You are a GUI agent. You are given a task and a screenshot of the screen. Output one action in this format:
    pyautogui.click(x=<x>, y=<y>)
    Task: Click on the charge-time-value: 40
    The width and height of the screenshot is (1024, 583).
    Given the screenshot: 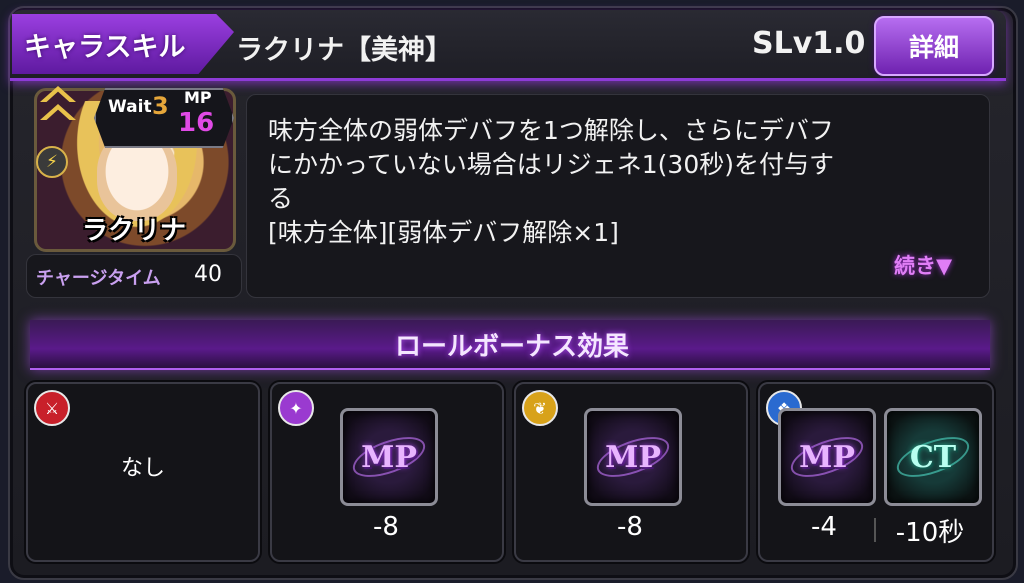 What is the action you would take?
    pyautogui.click(x=208, y=274)
    